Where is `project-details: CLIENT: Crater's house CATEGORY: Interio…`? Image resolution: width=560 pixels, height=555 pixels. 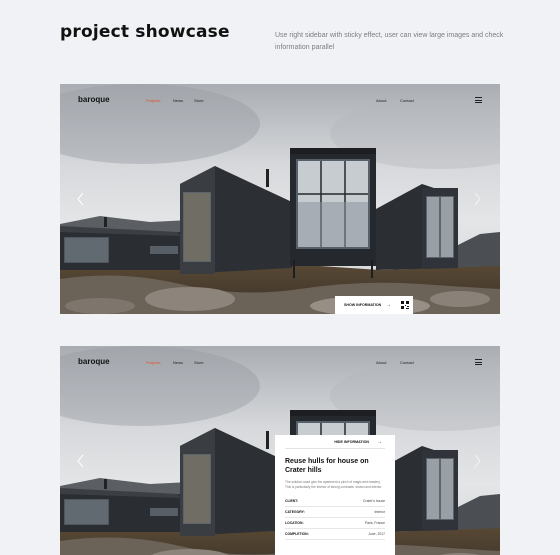
project-details: CLIENT: Crater's house CATEGORY: Interio… is located at coordinates (335, 518).